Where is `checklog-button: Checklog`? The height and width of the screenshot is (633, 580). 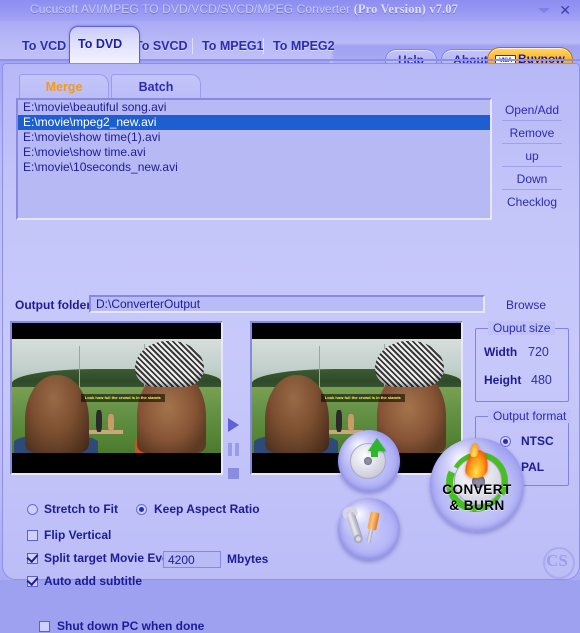
checklog-button: Checklog is located at coordinates (532, 202).